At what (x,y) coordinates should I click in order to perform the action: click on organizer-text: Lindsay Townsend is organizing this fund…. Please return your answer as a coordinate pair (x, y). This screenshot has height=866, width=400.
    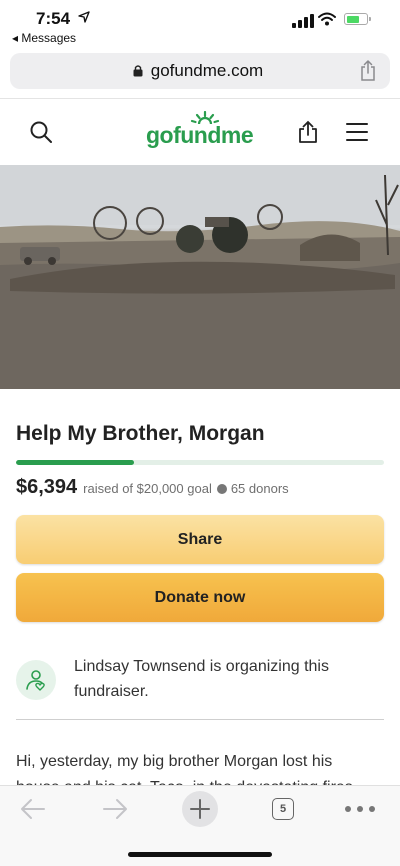
    Looking at the image, I should click on (219, 679).